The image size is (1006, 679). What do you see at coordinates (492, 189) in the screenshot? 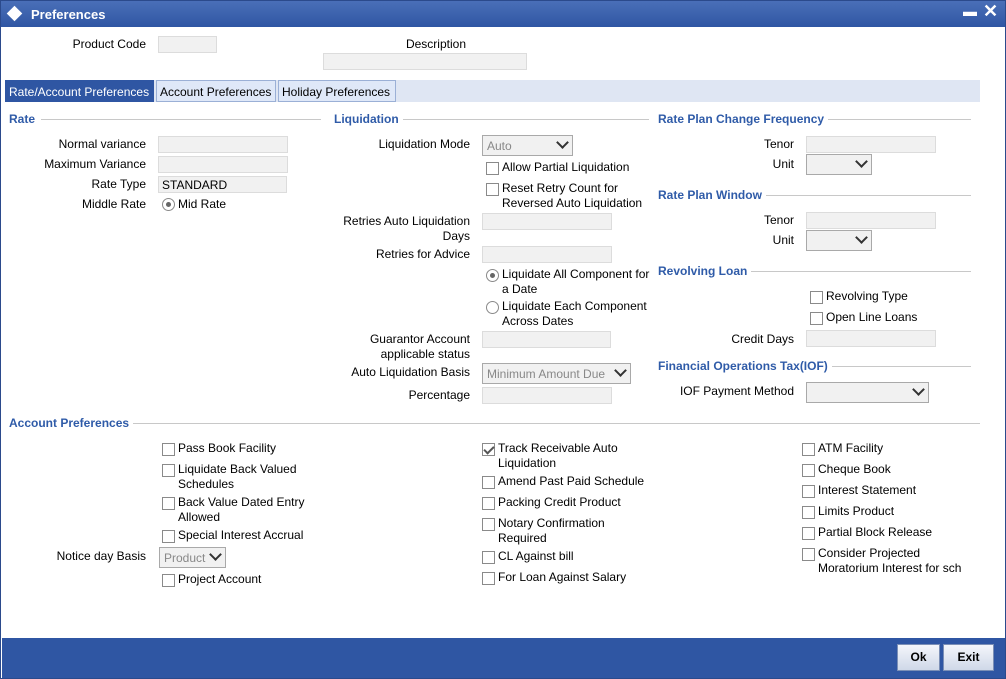
I see `reset-retry-checkbox` at bounding box center [492, 189].